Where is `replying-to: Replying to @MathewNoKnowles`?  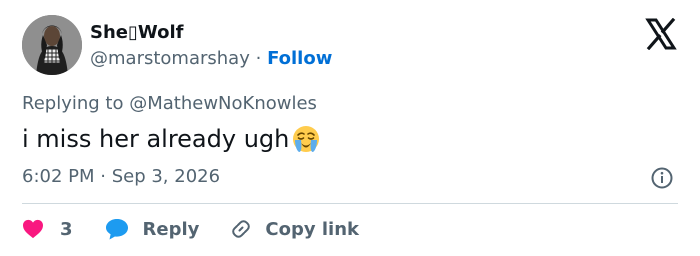
replying-to: Replying to @MathewNoKnowles is located at coordinates (169, 104).